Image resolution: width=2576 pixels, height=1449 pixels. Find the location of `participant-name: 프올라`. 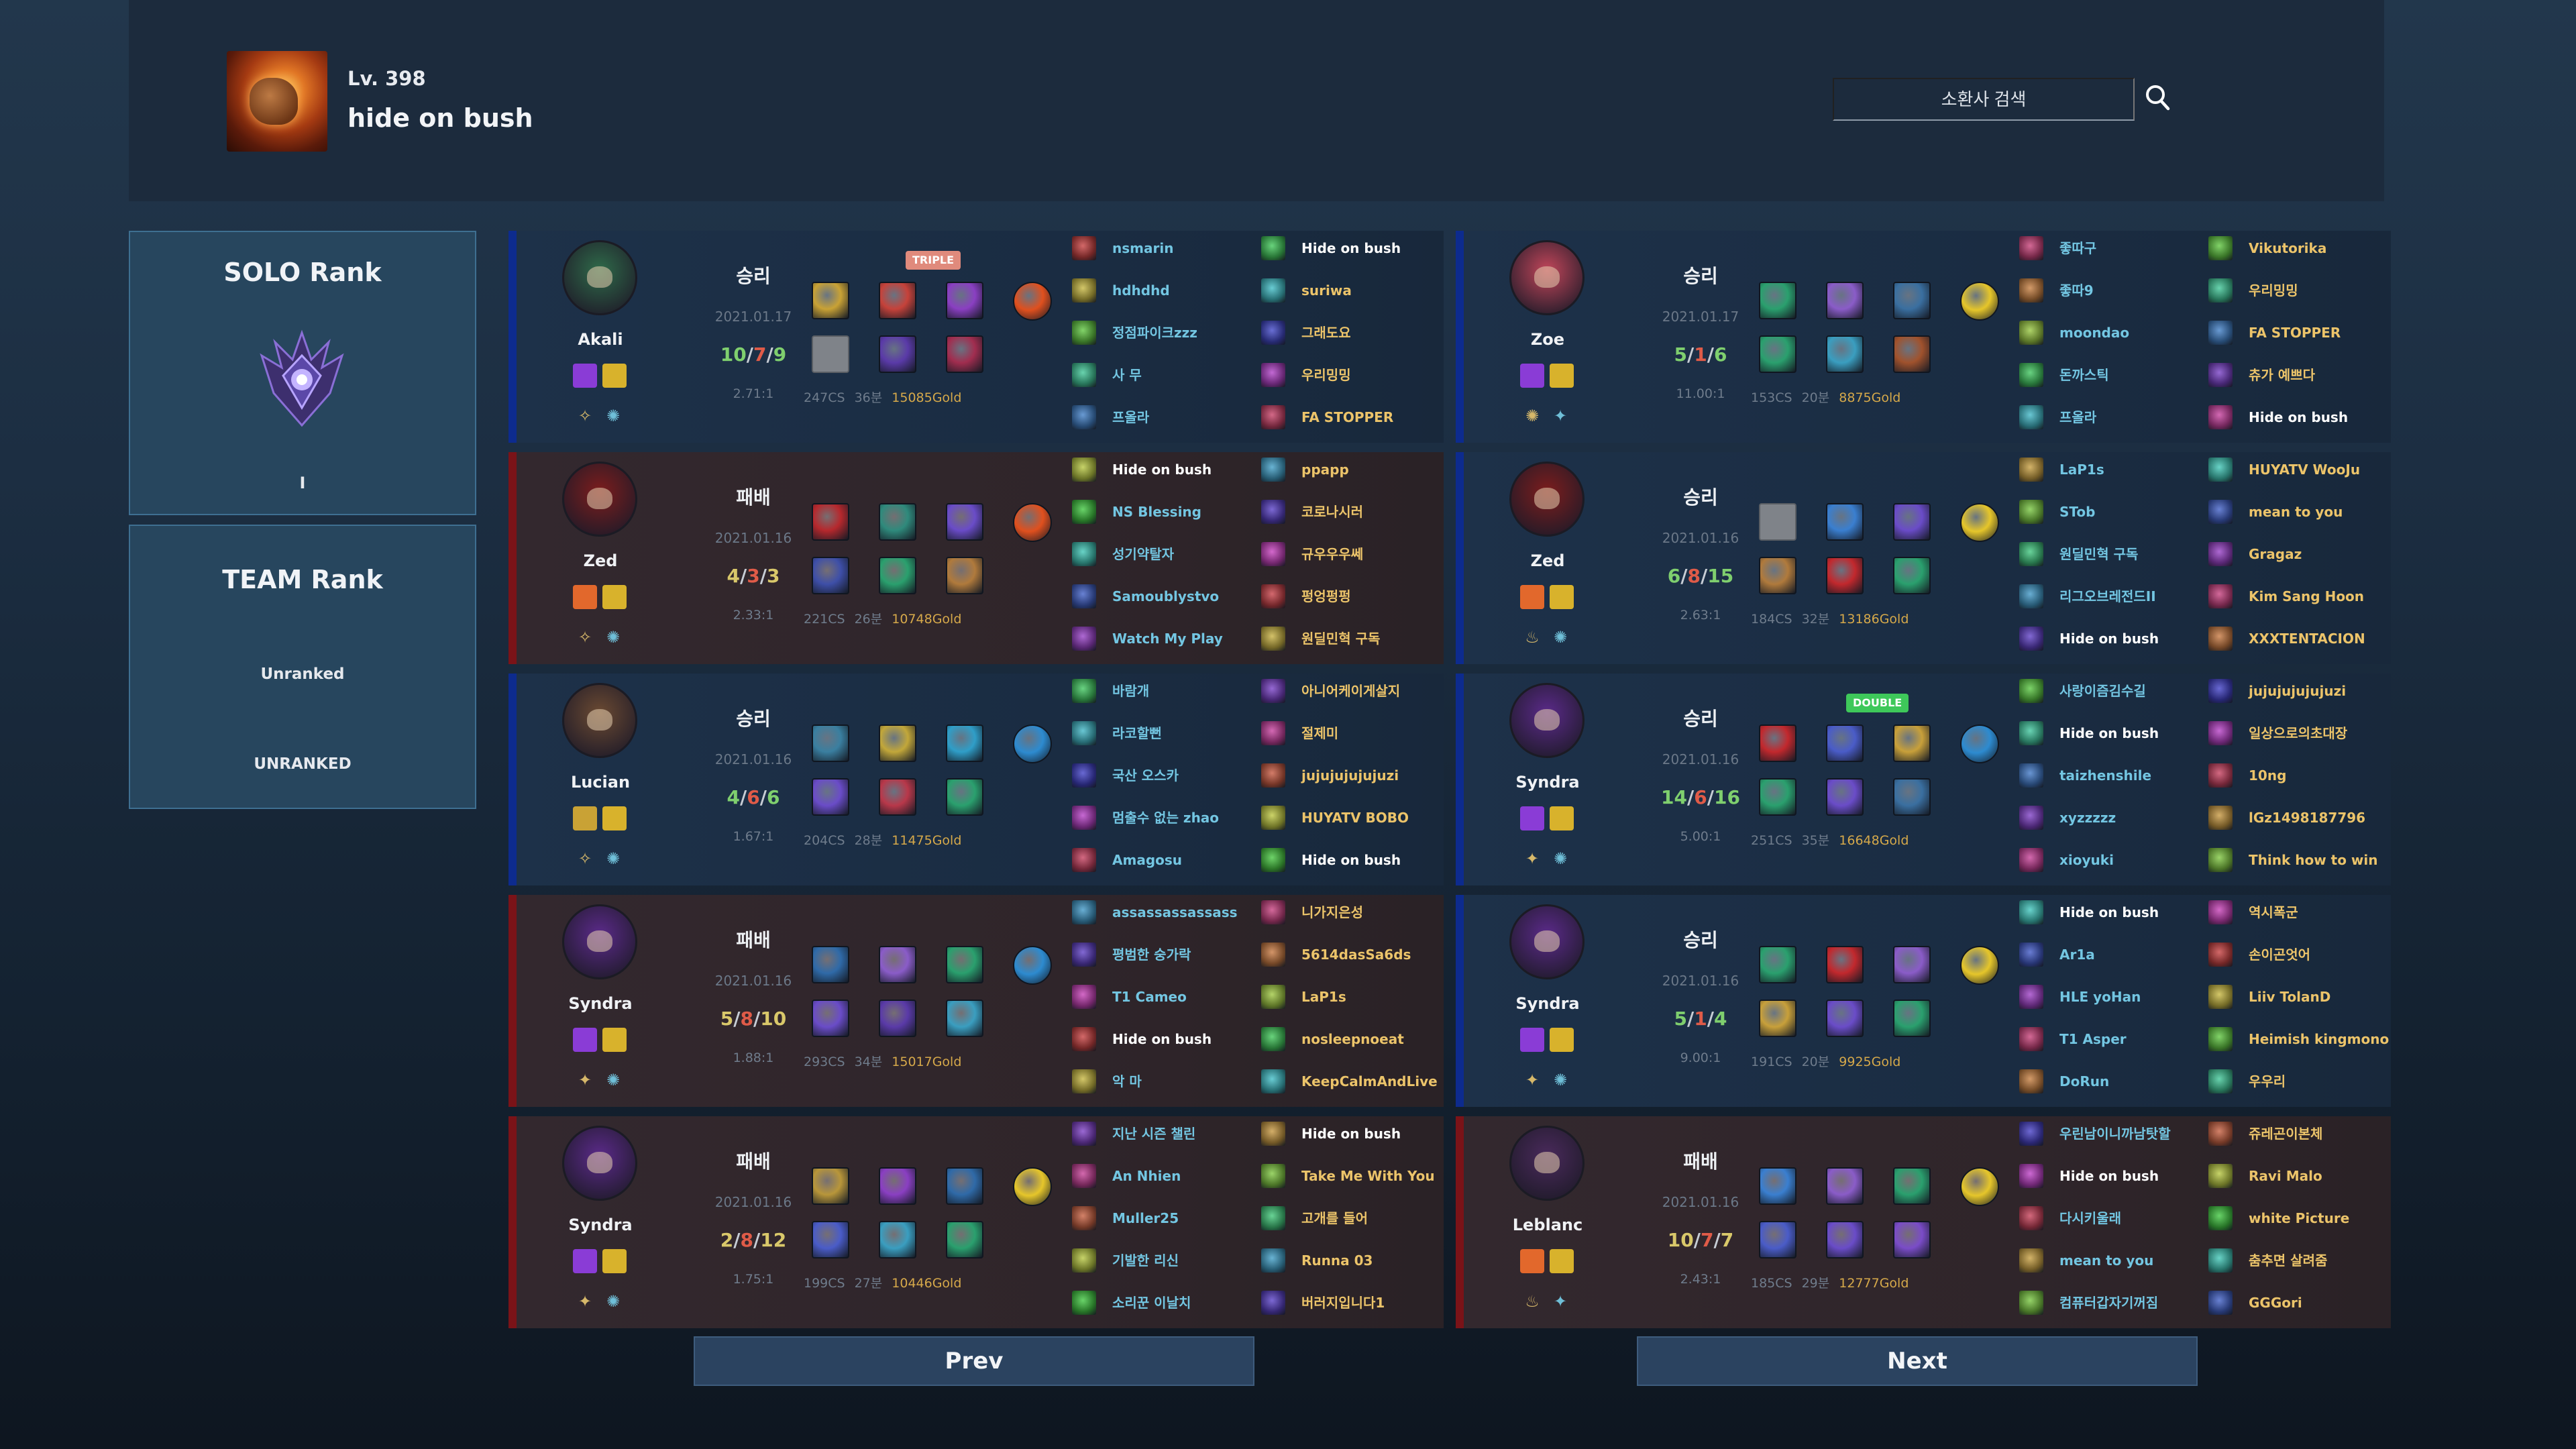

participant-name: 프올라 is located at coordinates (2077, 417).